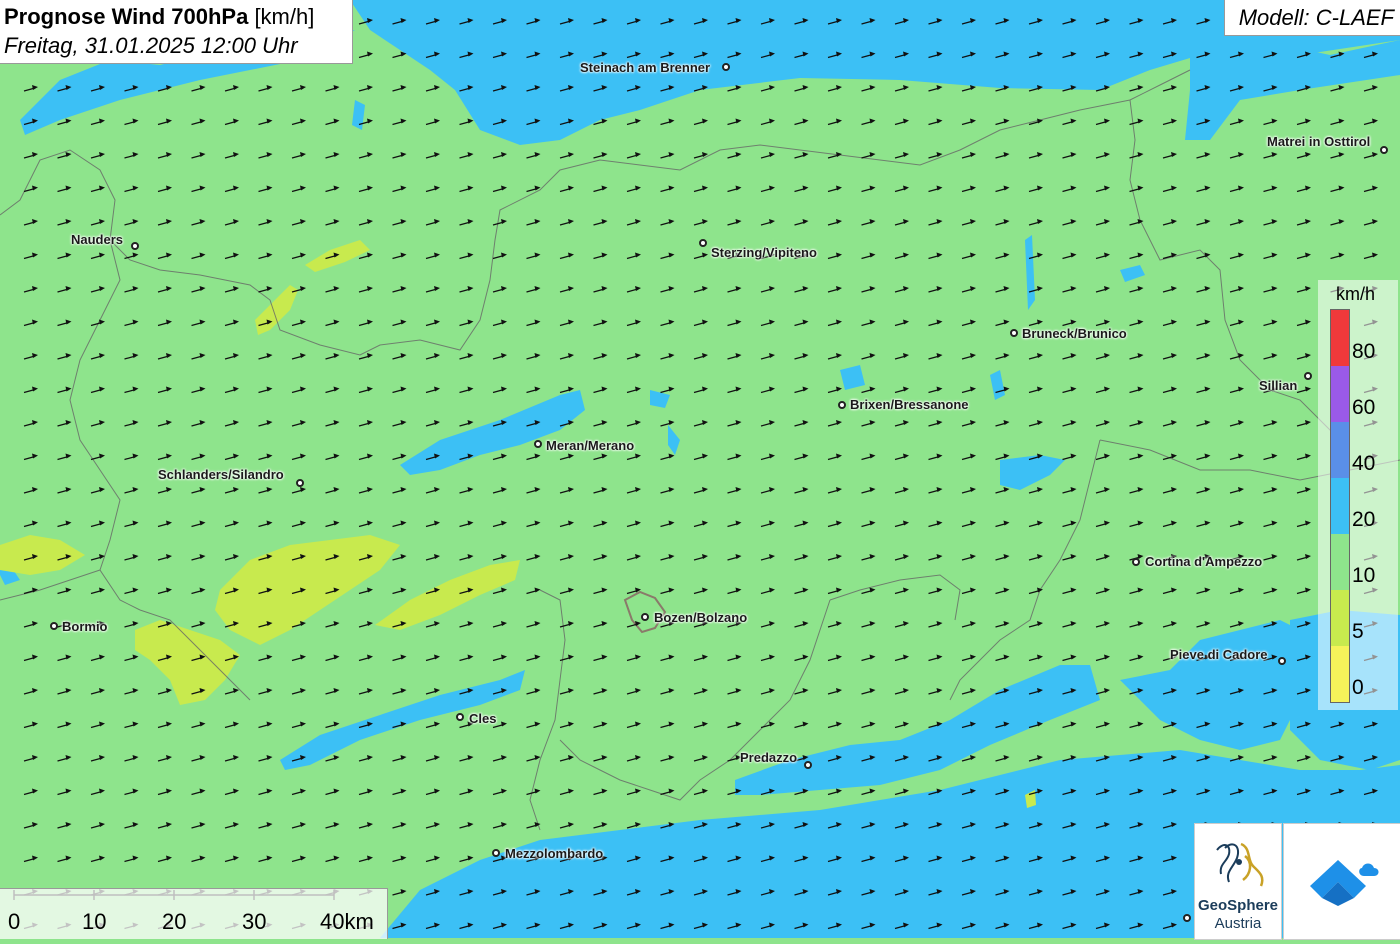  I want to click on city-label-predazzo: Predazzo, so click(768, 757).